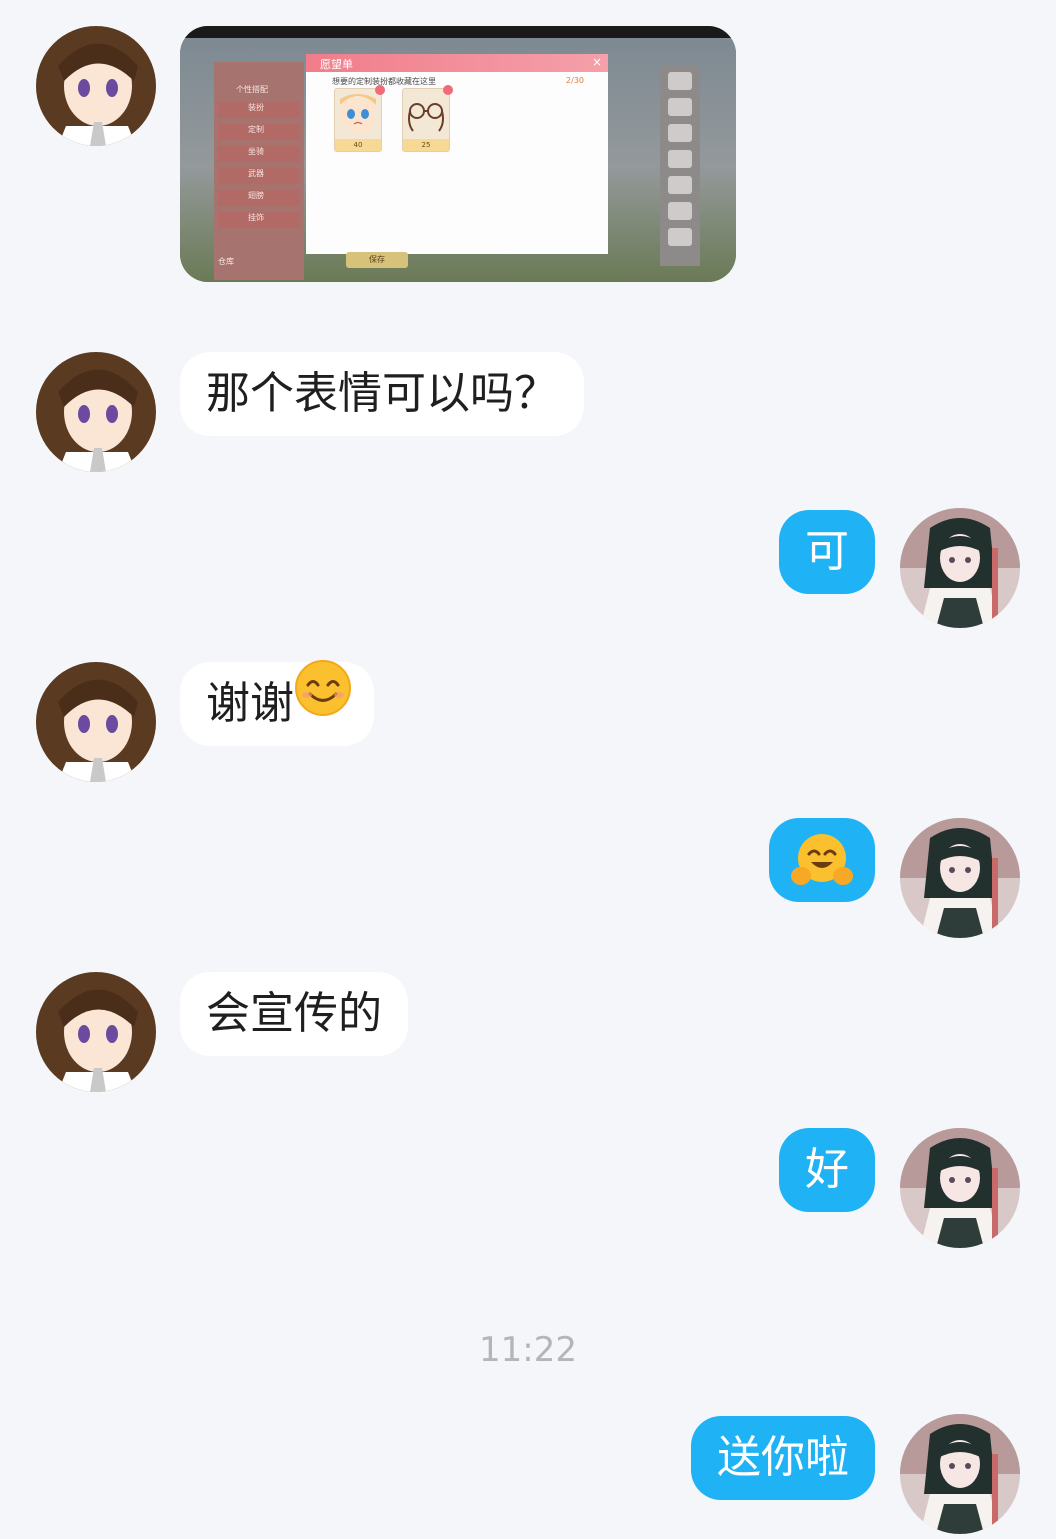 Image resolution: width=1056 pixels, height=1539 pixels. I want to click on close-icon: ×, so click(596, 62).